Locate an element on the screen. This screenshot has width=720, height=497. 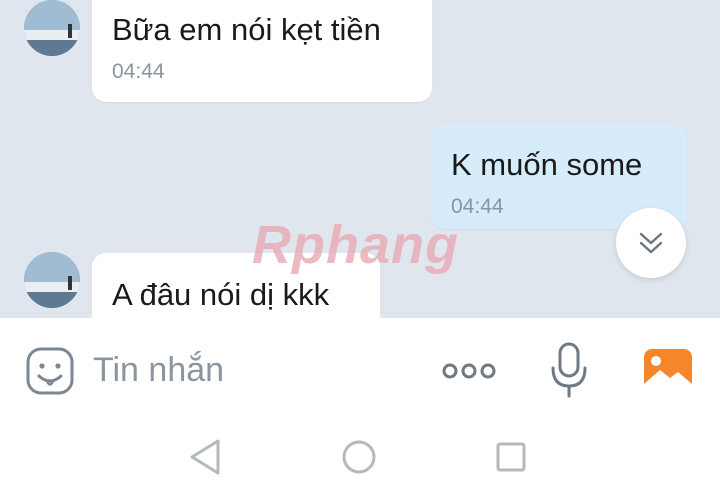
double-chevron-down-icon is located at coordinates (651, 243).